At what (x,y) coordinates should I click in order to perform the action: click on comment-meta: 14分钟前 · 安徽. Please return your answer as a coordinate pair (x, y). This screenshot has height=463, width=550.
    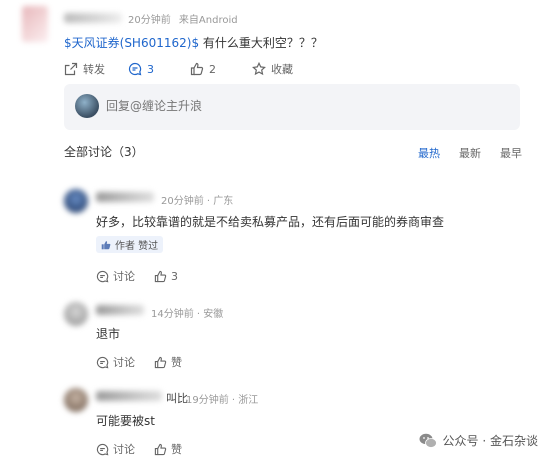
    Looking at the image, I should click on (187, 314).